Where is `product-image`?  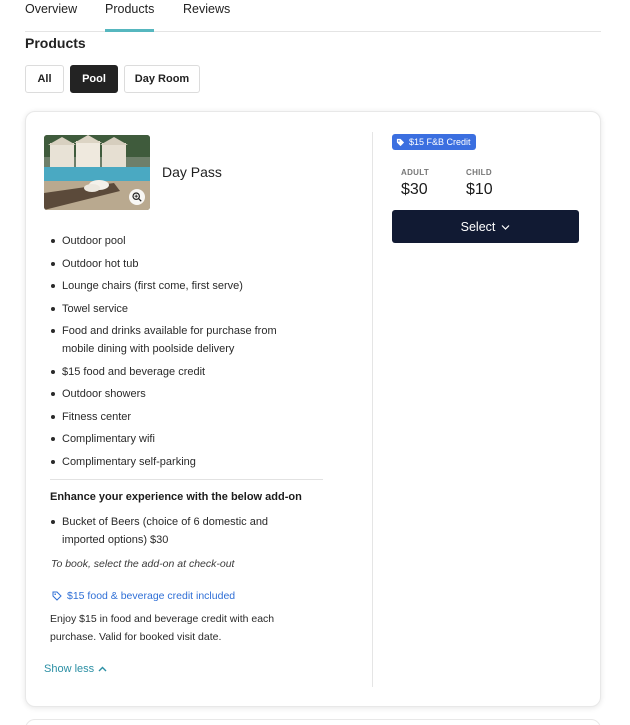 product-image is located at coordinates (97, 172).